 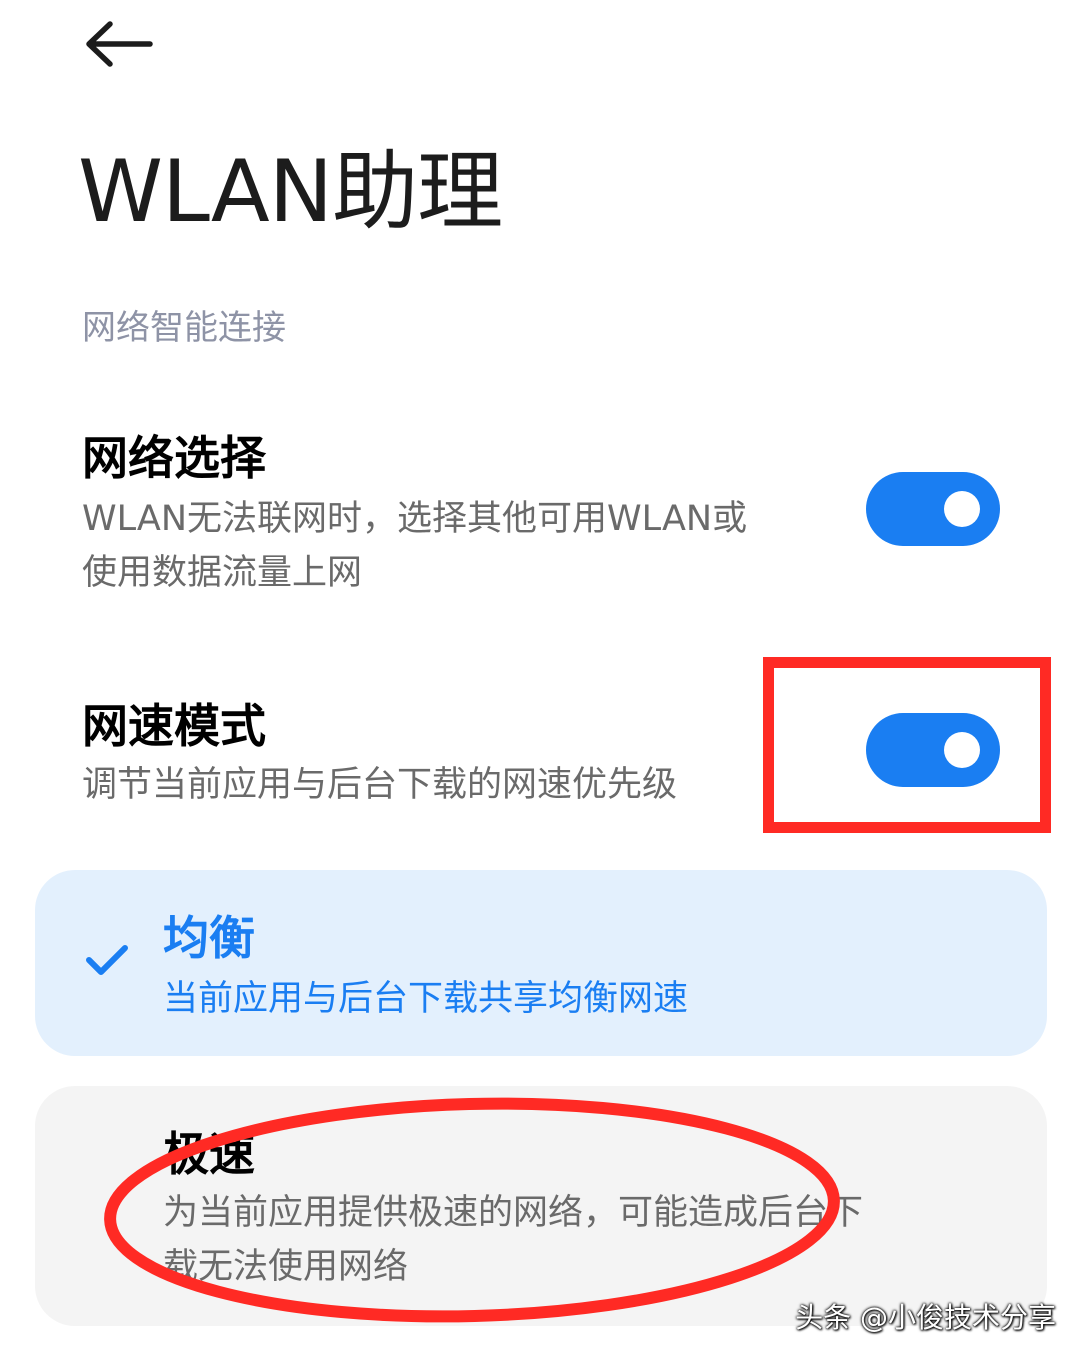 I want to click on page-title: WLAN助理, so click(x=290, y=192).